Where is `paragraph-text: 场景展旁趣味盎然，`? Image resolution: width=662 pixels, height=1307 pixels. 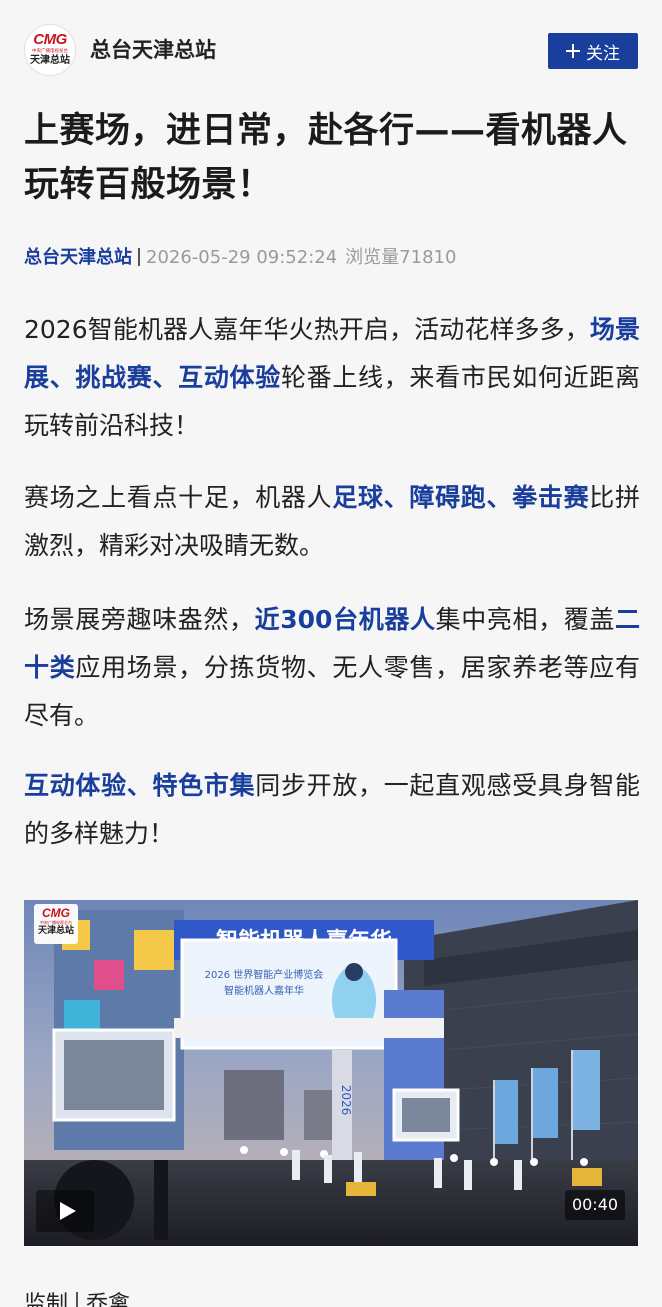 paragraph-text: 场景展旁趣味盎然， is located at coordinates (139, 619).